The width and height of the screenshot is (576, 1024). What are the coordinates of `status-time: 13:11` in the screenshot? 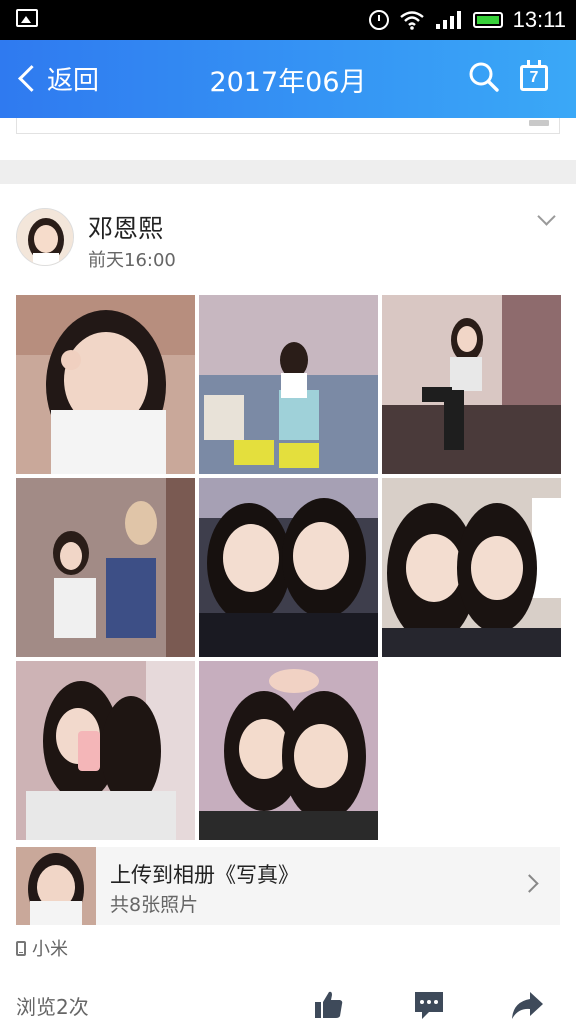 It's located at (539, 19).